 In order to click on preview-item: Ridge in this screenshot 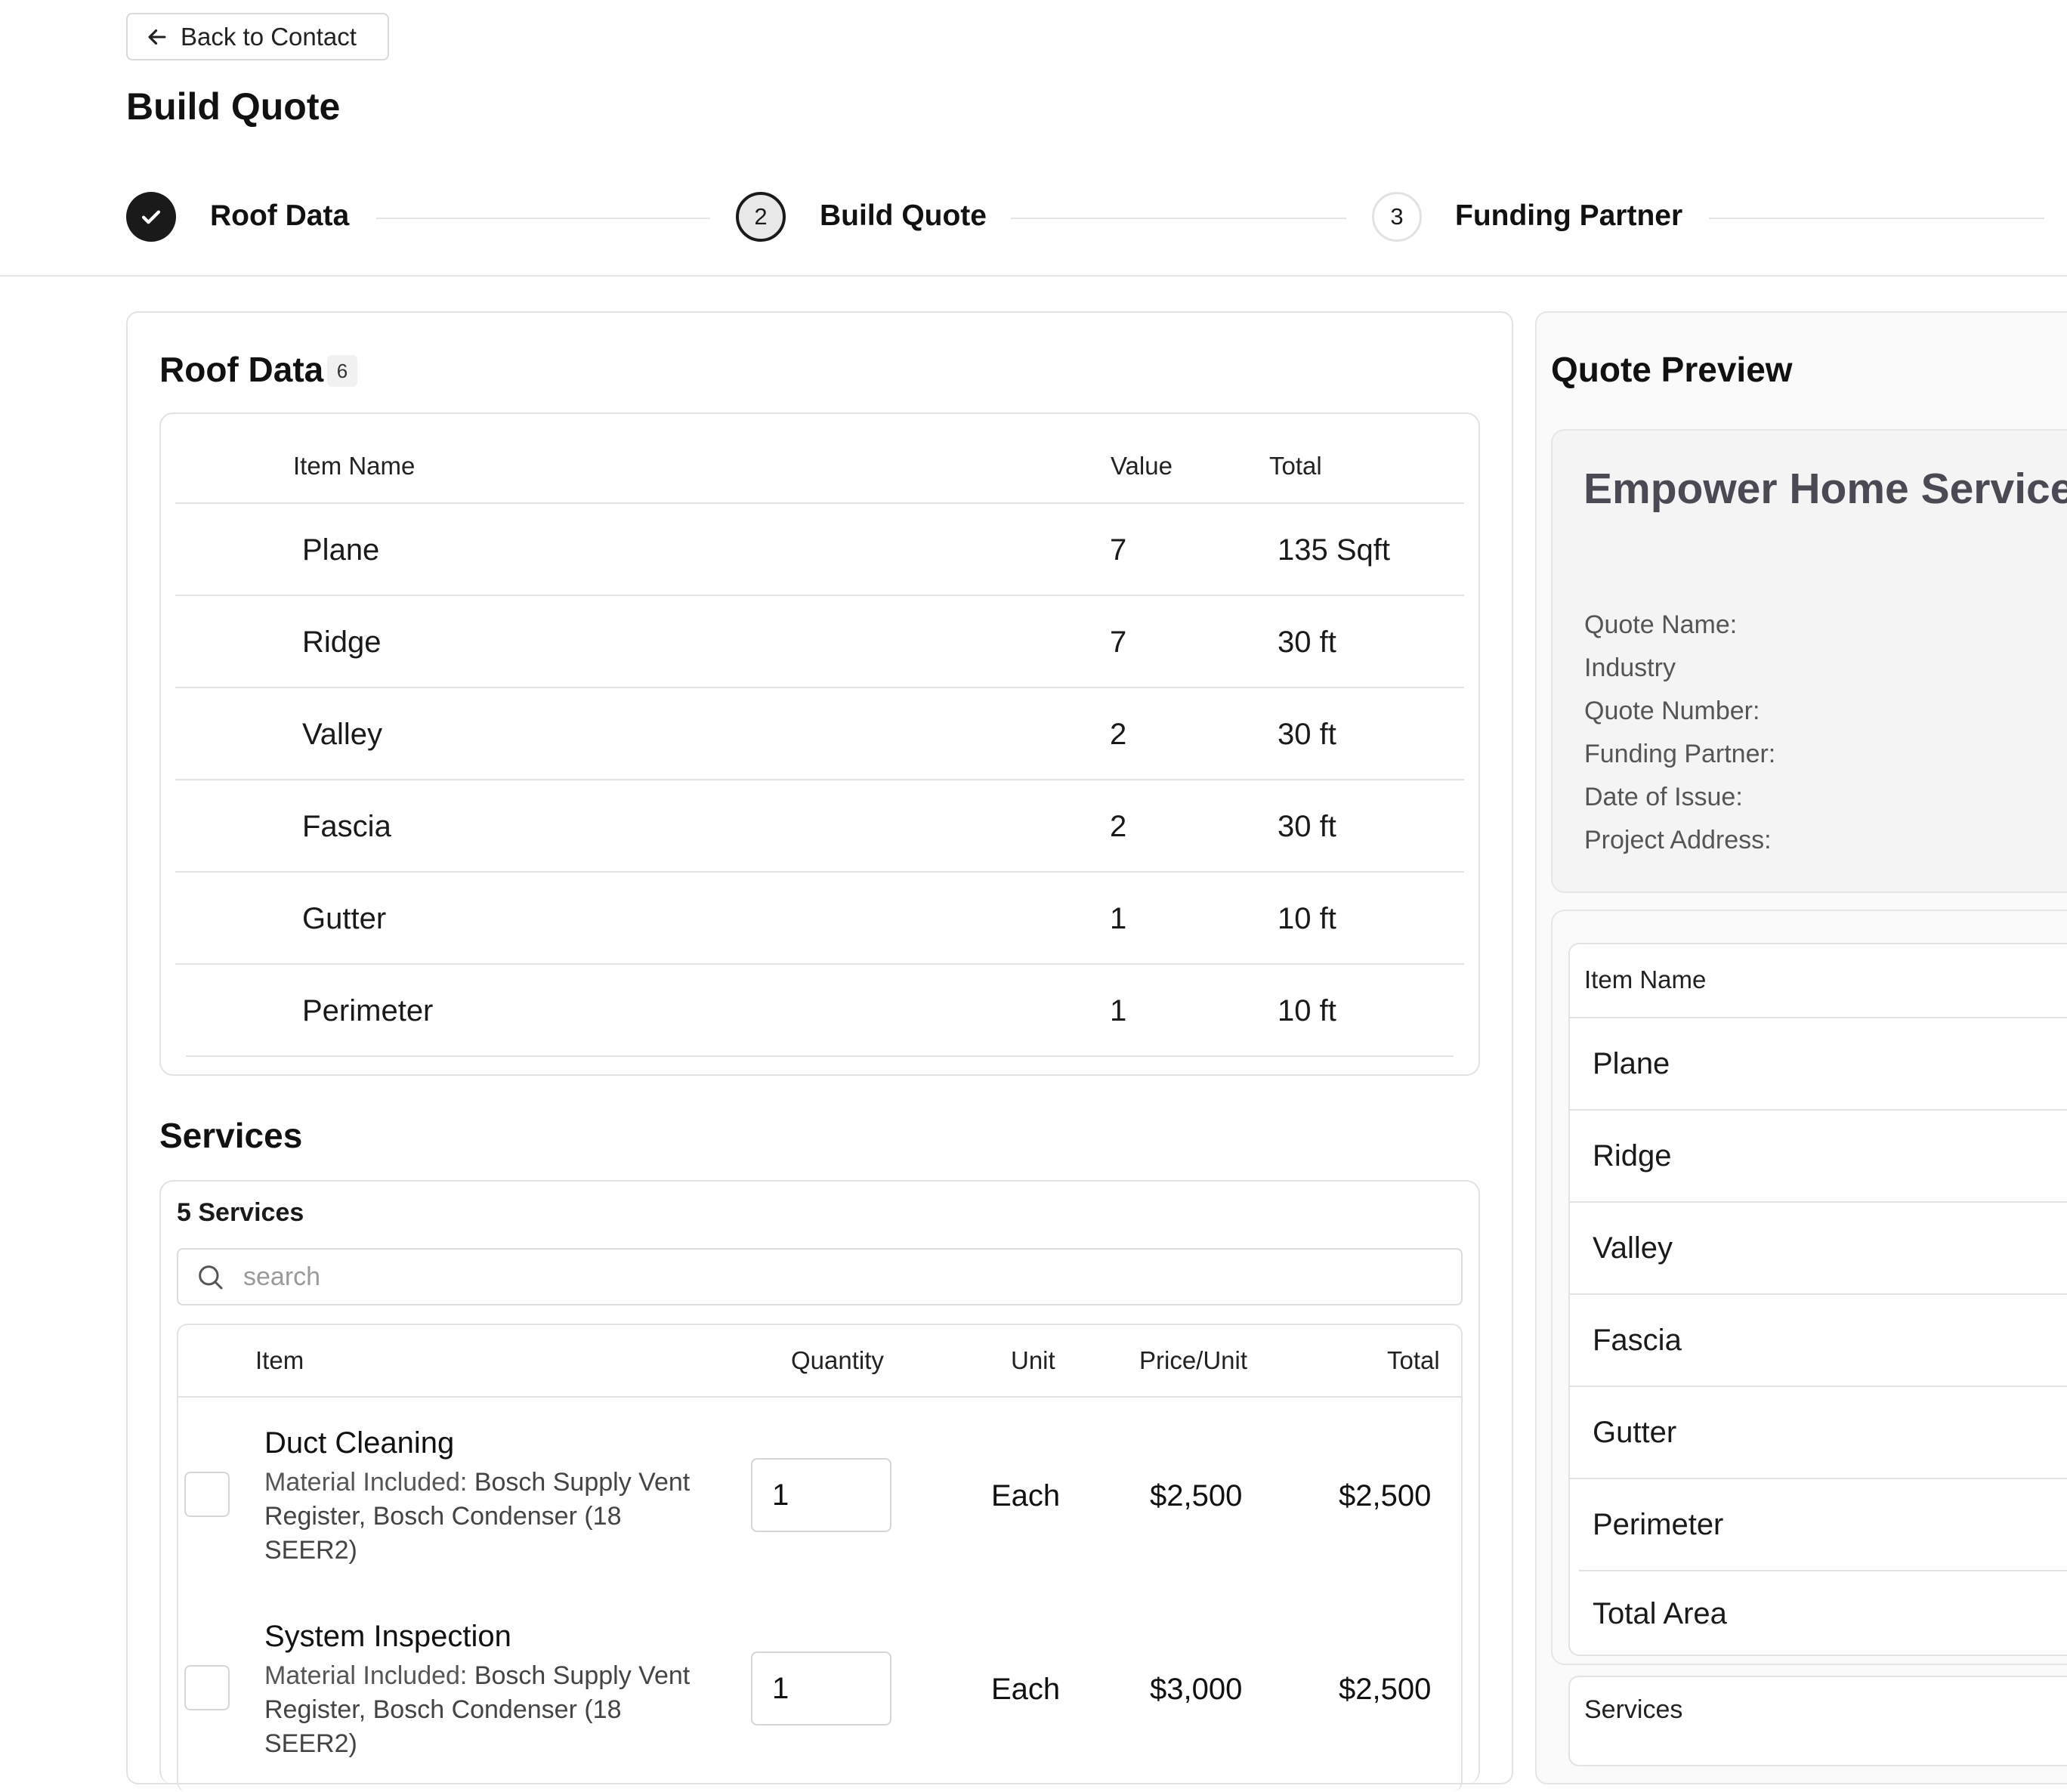, I will do `click(1633, 1156)`.